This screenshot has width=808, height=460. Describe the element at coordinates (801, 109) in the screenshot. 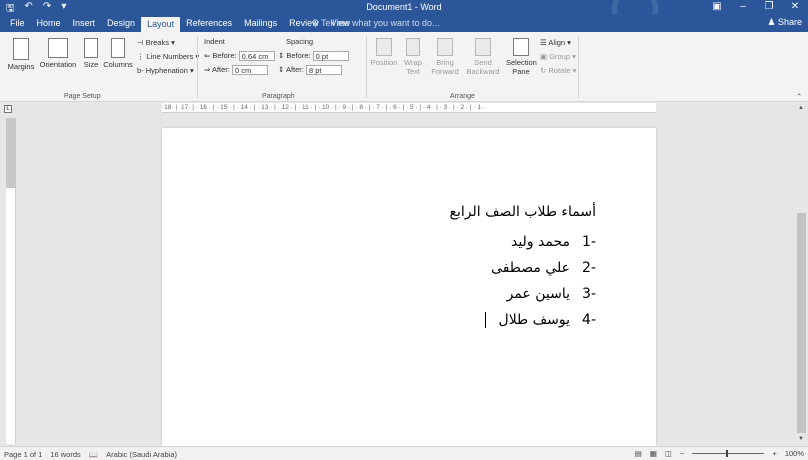

I see `scroll-up-icon: ▲` at that location.